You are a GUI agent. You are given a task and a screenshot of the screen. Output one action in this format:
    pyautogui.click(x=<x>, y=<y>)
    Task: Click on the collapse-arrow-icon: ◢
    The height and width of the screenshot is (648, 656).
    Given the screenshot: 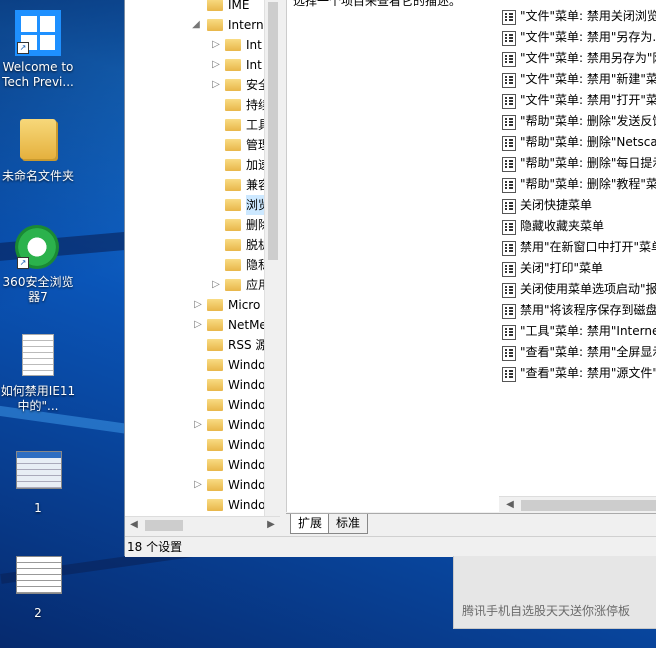 What is the action you would take?
    pyautogui.click(x=196, y=25)
    